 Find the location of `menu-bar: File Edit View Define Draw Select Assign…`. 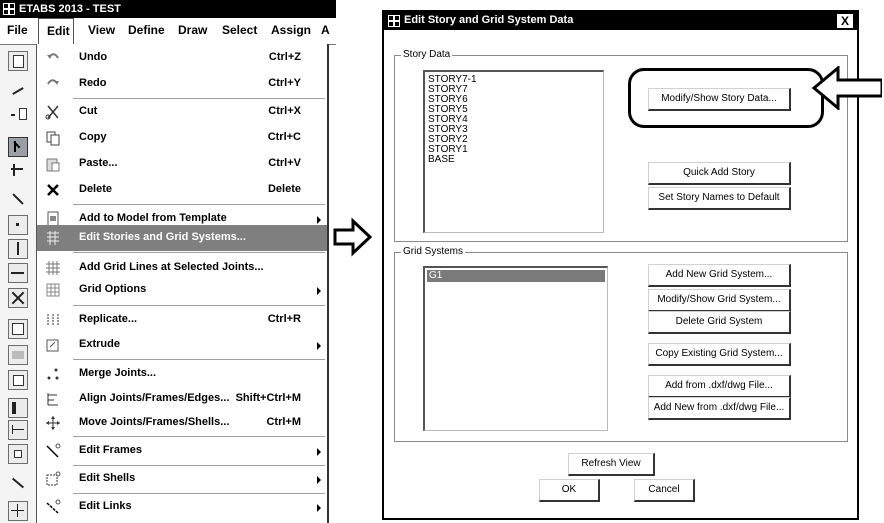

menu-bar: File Edit View Define Draw Select Assign… is located at coordinates (168, 31).